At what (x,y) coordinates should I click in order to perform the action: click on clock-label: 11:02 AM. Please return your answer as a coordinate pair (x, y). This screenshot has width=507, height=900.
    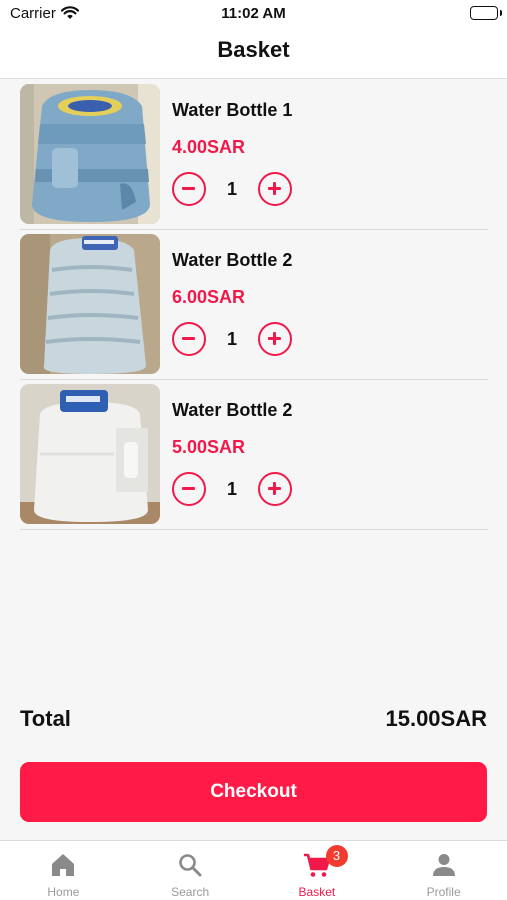
    Looking at the image, I should click on (253, 13).